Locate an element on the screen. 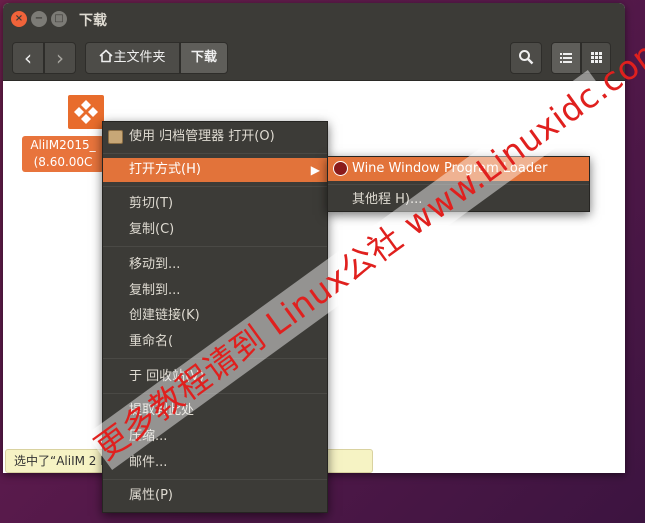 This screenshot has height=523, width=645. package-icon is located at coordinates (86, 112).